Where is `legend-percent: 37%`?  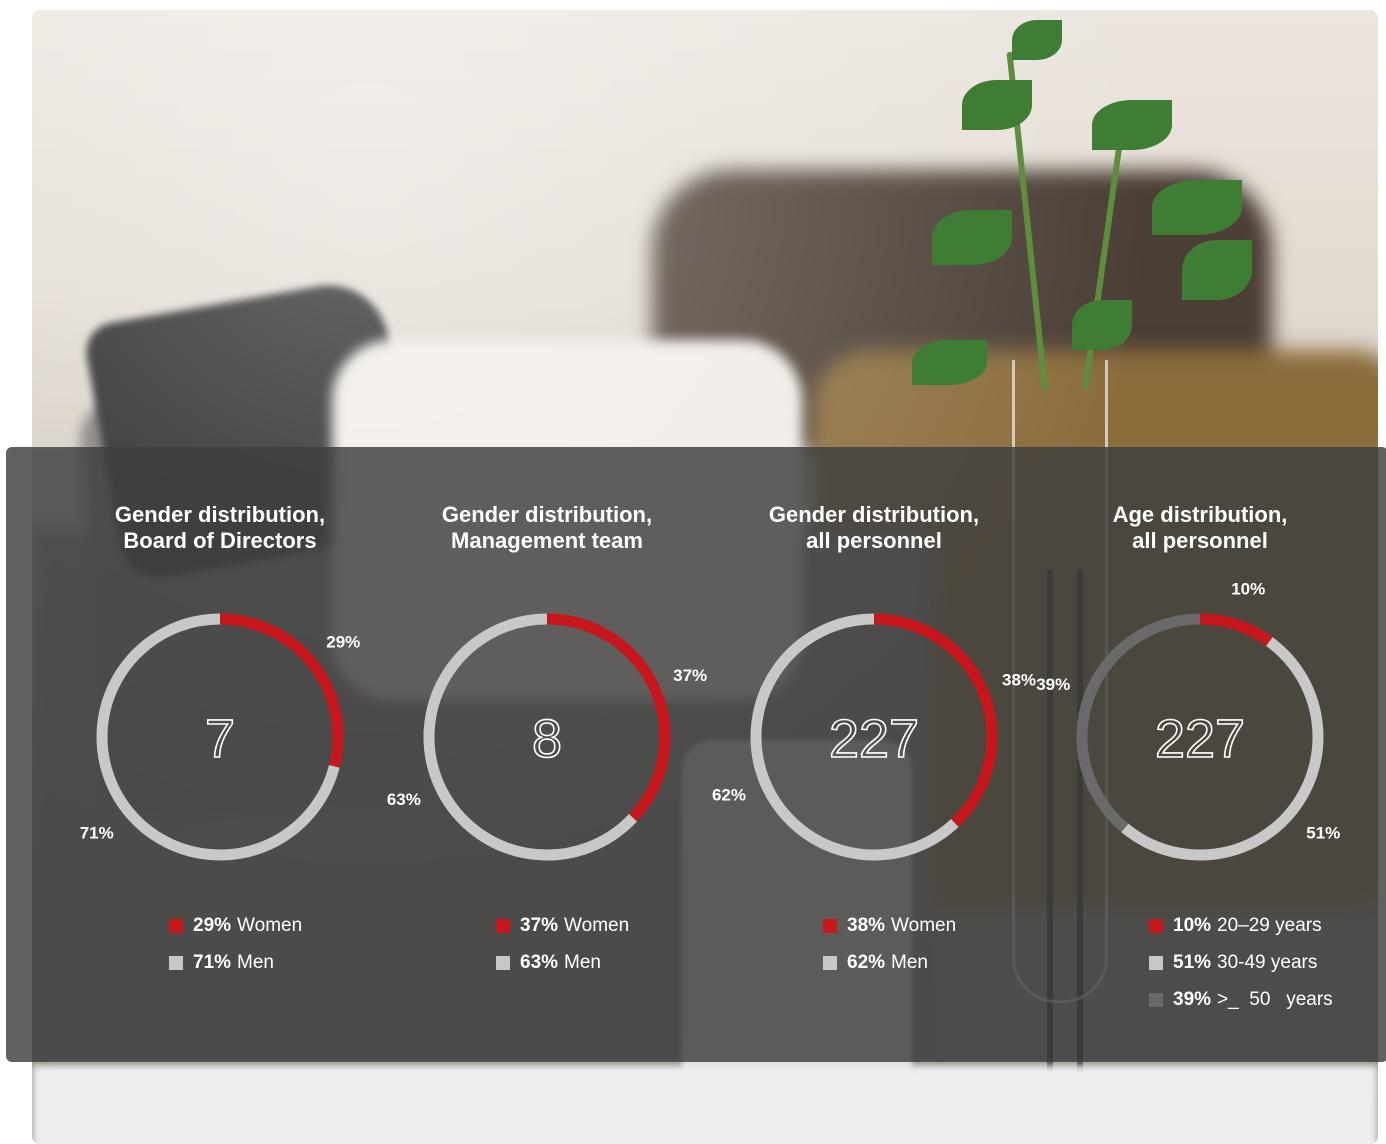
legend-percent: 37% is located at coordinates (539, 925).